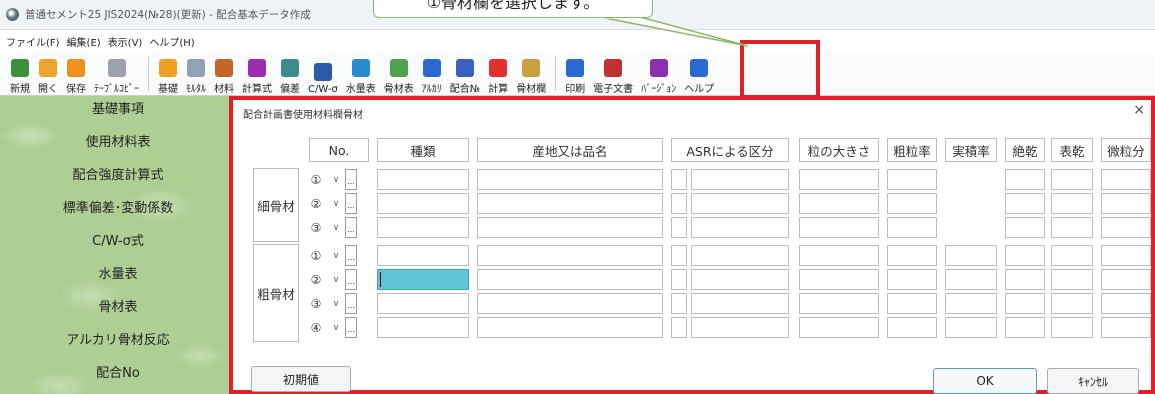 Image resolution: width=1155 pixels, height=394 pixels. I want to click on close-icon: ×, so click(1139, 110).